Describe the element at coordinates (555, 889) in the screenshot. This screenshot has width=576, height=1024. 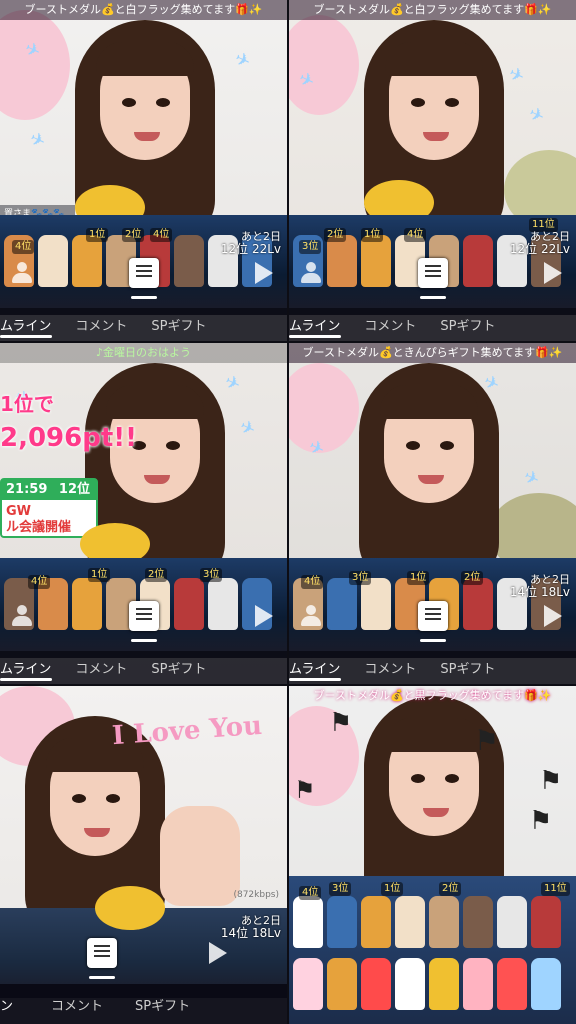
I see `rank-badge: 11位` at that location.